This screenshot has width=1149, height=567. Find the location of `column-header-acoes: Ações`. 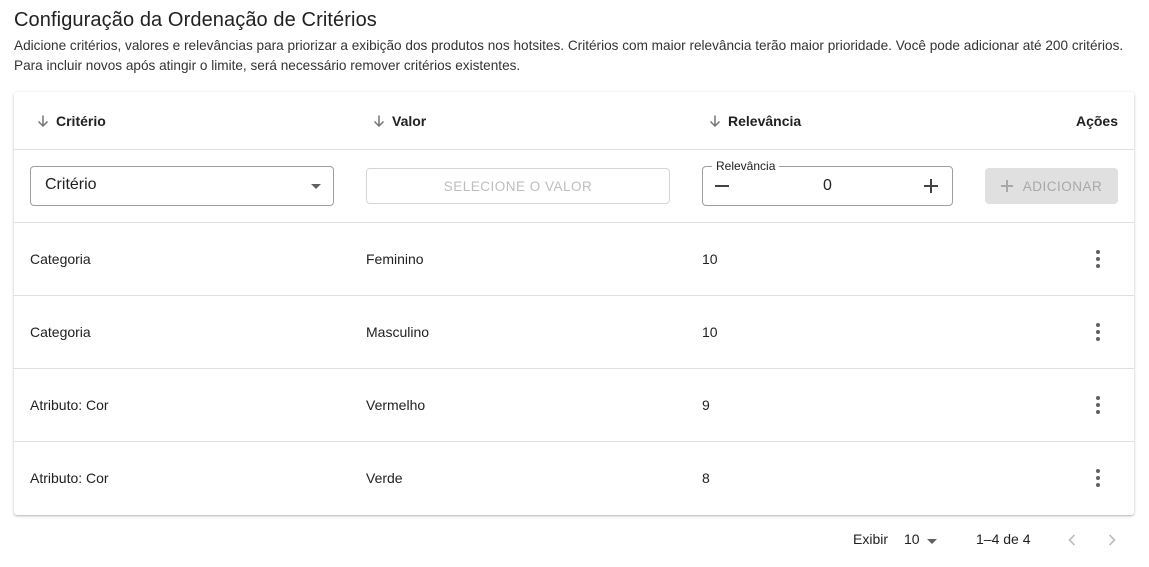

column-header-acoes: Ações is located at coordinates (1097, 121).